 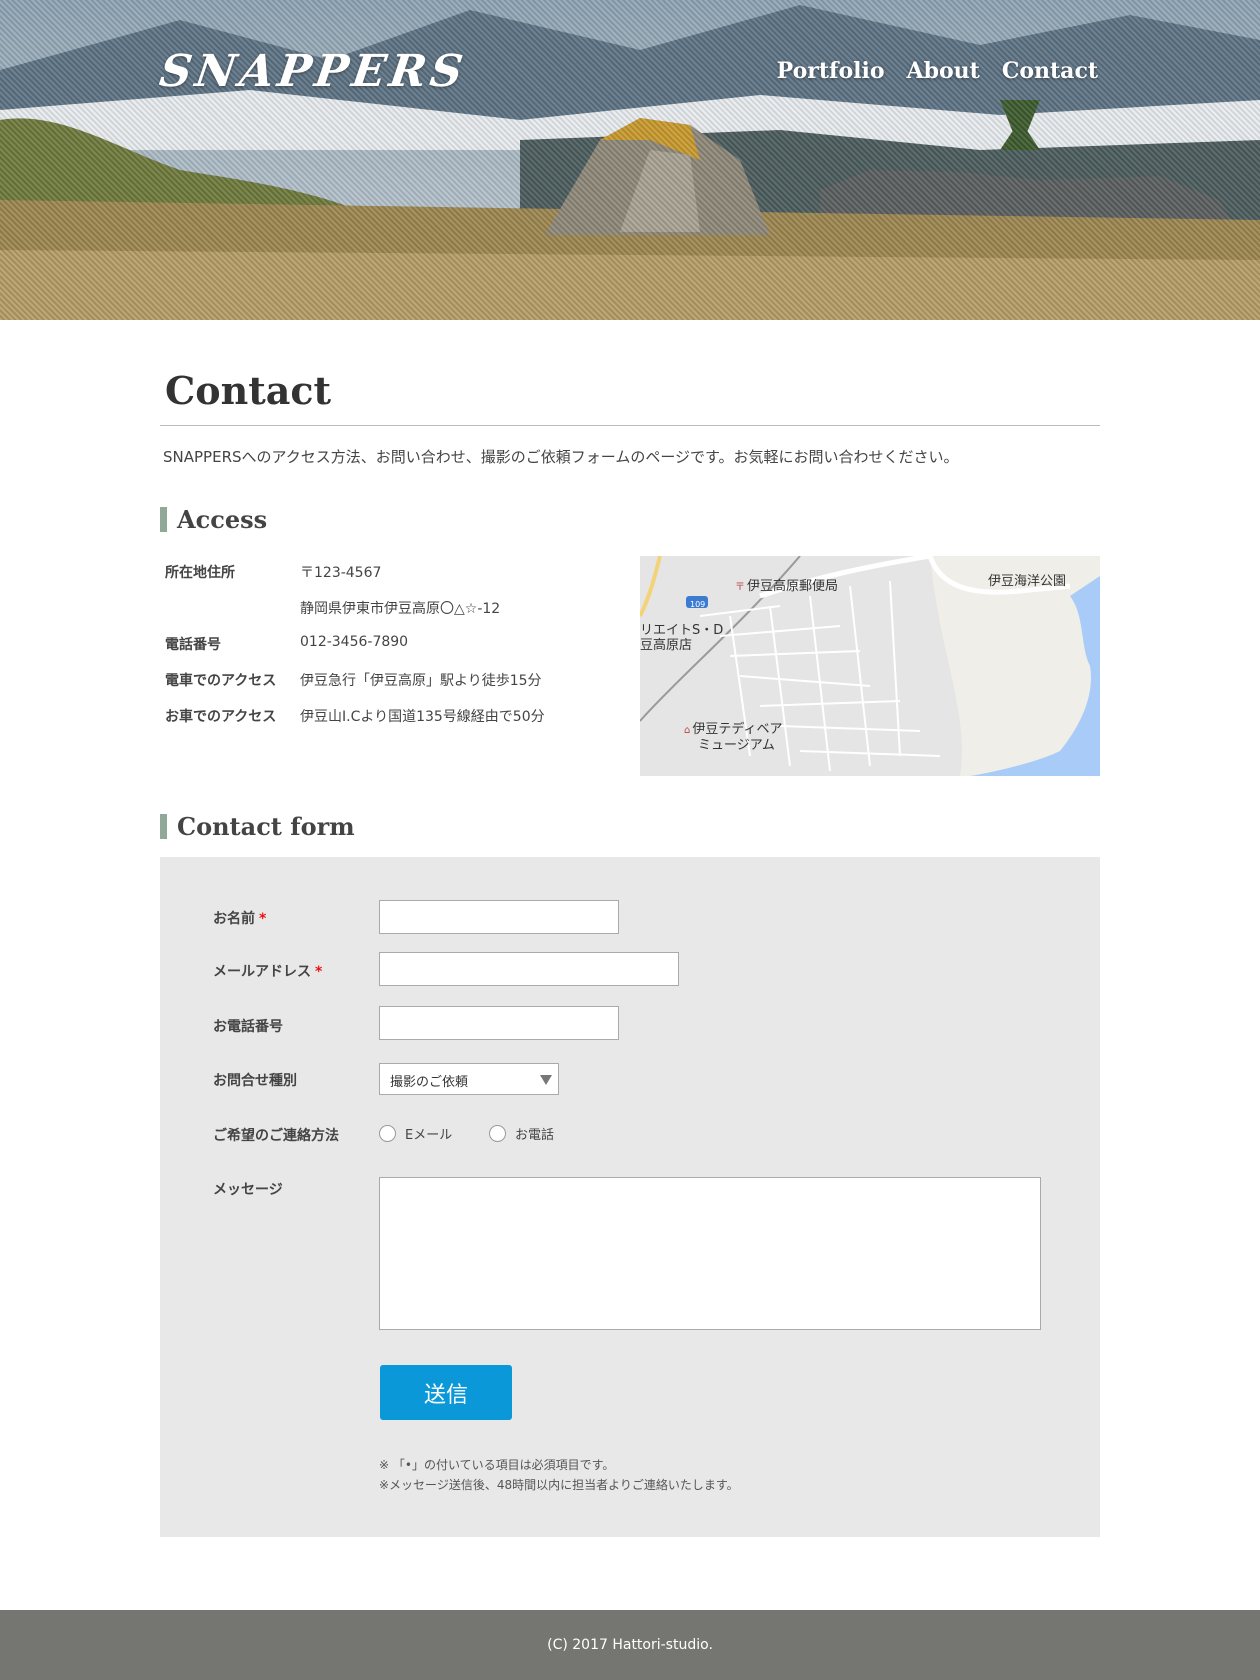 What do you see at coordinates (535, 1135) in the screenshot?
I see `radio-phone-label: お電話` at bounding box center [535, 1135].